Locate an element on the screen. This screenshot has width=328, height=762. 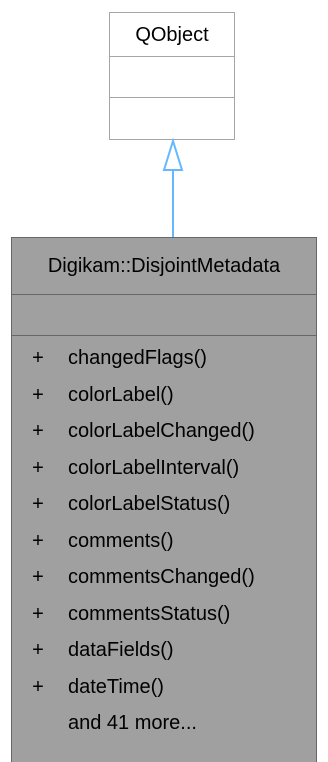
method-row: + commentsStatus() is located at coordinates (164, 614).